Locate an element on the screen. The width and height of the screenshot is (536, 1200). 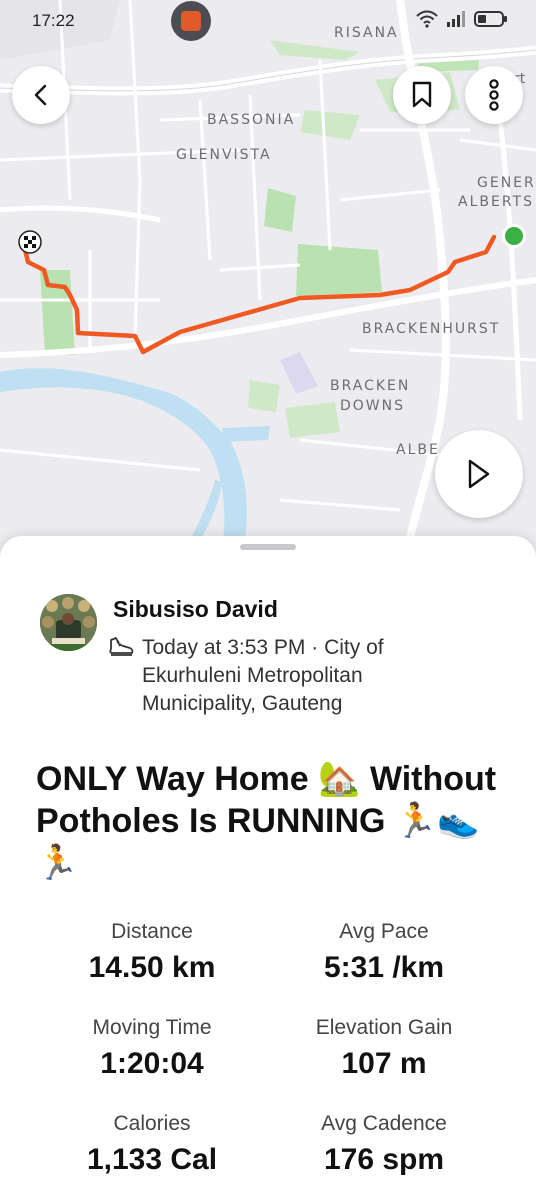
map-label-brackenhurst: BRACKENHURST is located at coordinates (431, 329).